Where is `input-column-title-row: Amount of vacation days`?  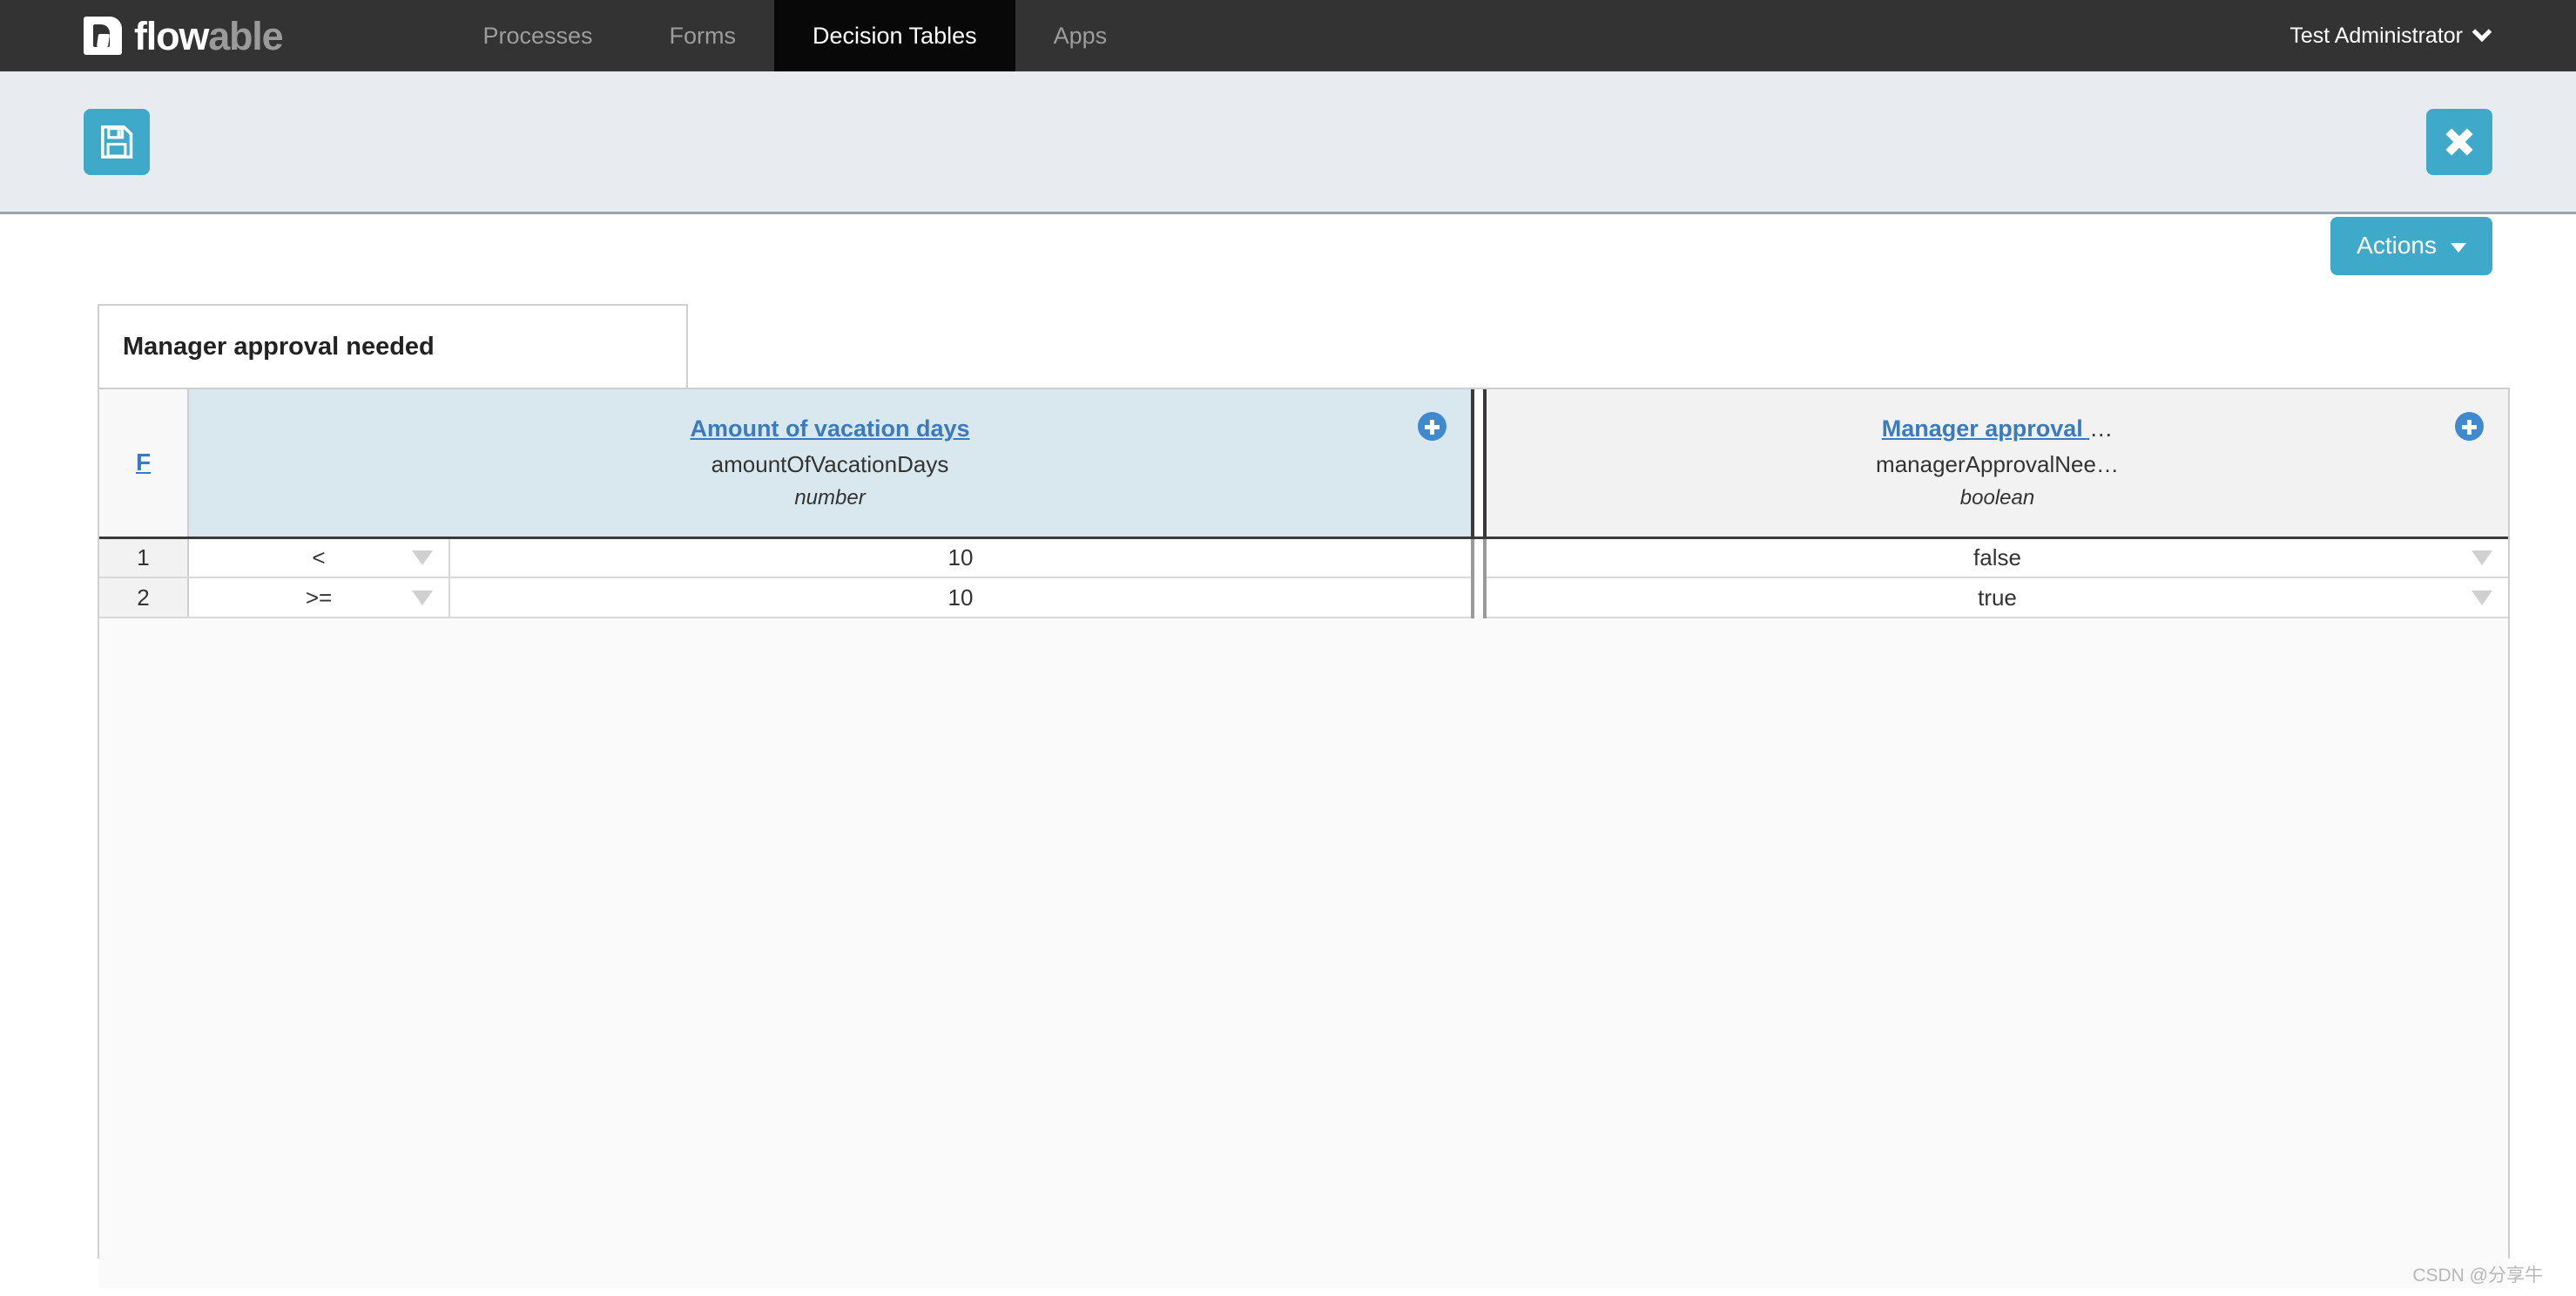
input-column-title-row: Amount of vacation days is located at coordinates (830, 428).